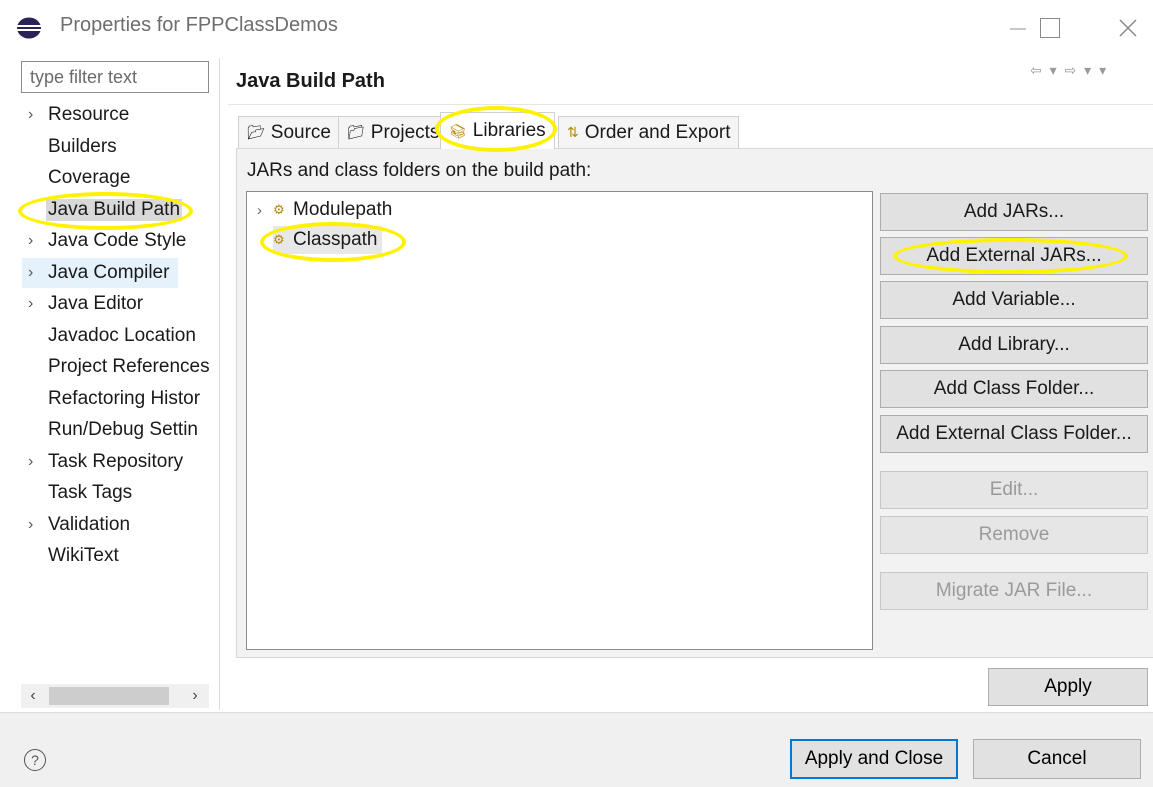 This screenshot has width=1153, height=787. I want to click on sidebar-item-coverage: Coverage, so click(116, 178).